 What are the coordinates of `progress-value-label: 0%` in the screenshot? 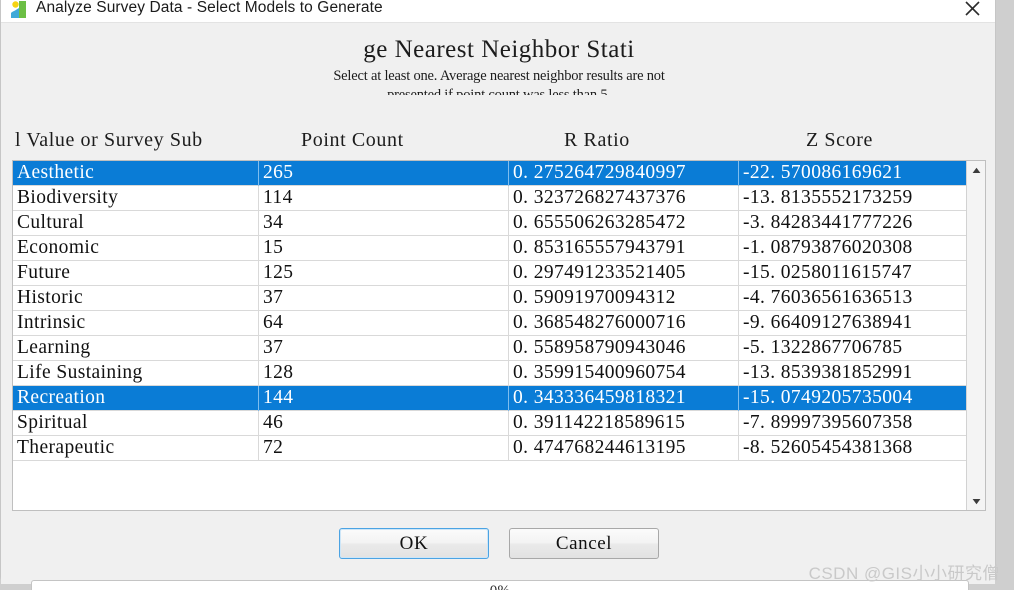 It's located at (500, 586).